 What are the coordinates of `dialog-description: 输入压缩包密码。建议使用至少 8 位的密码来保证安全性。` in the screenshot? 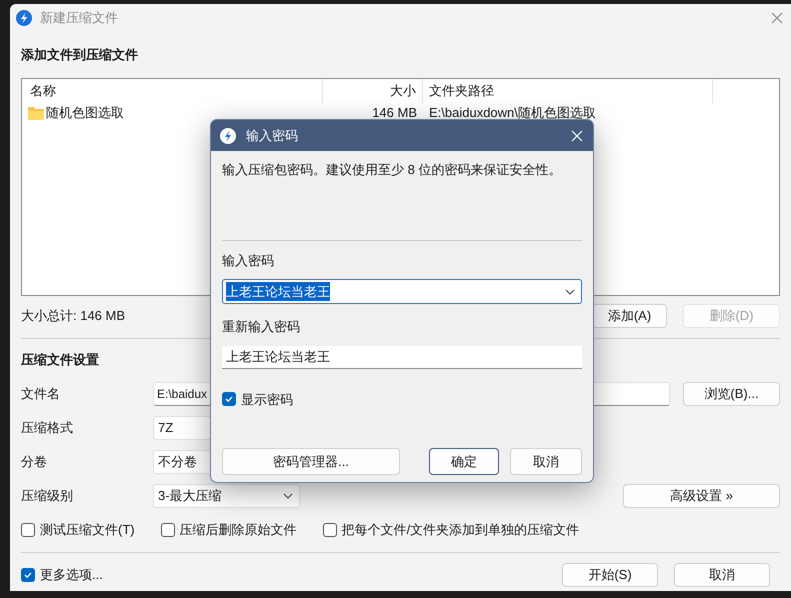 It's located at (392, 170).